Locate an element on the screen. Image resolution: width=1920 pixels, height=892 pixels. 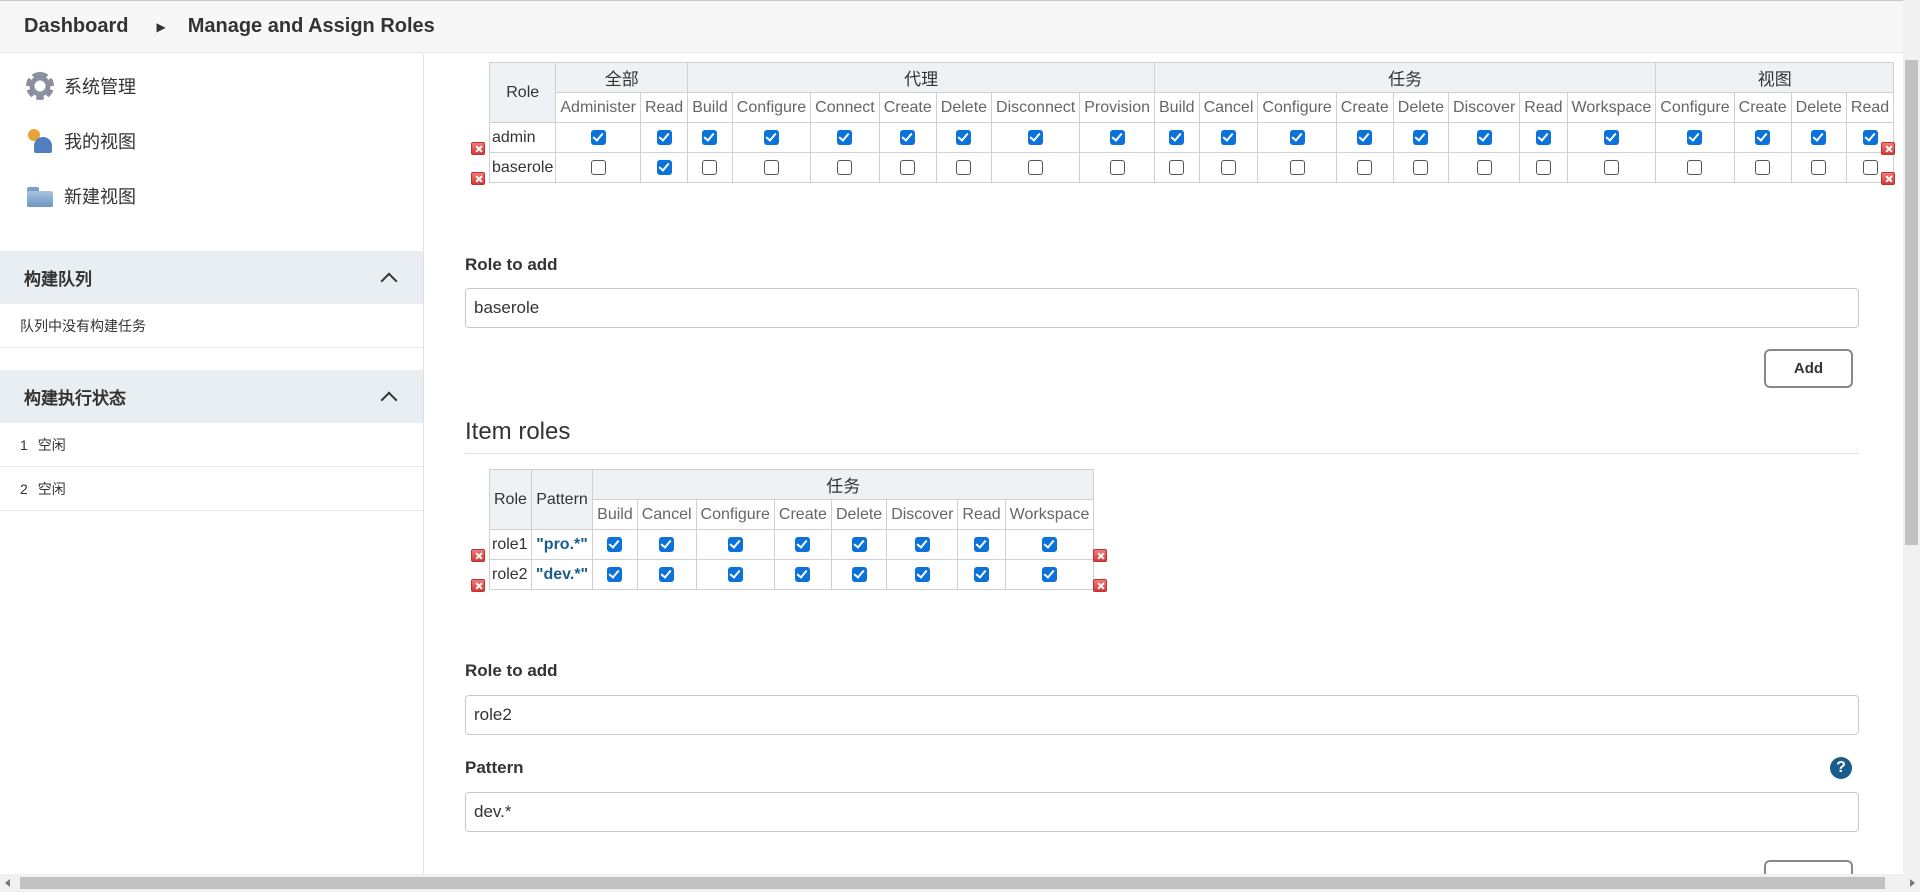
breadcrumb-dashboard: Dashboard is located at coordinates (76, 26).